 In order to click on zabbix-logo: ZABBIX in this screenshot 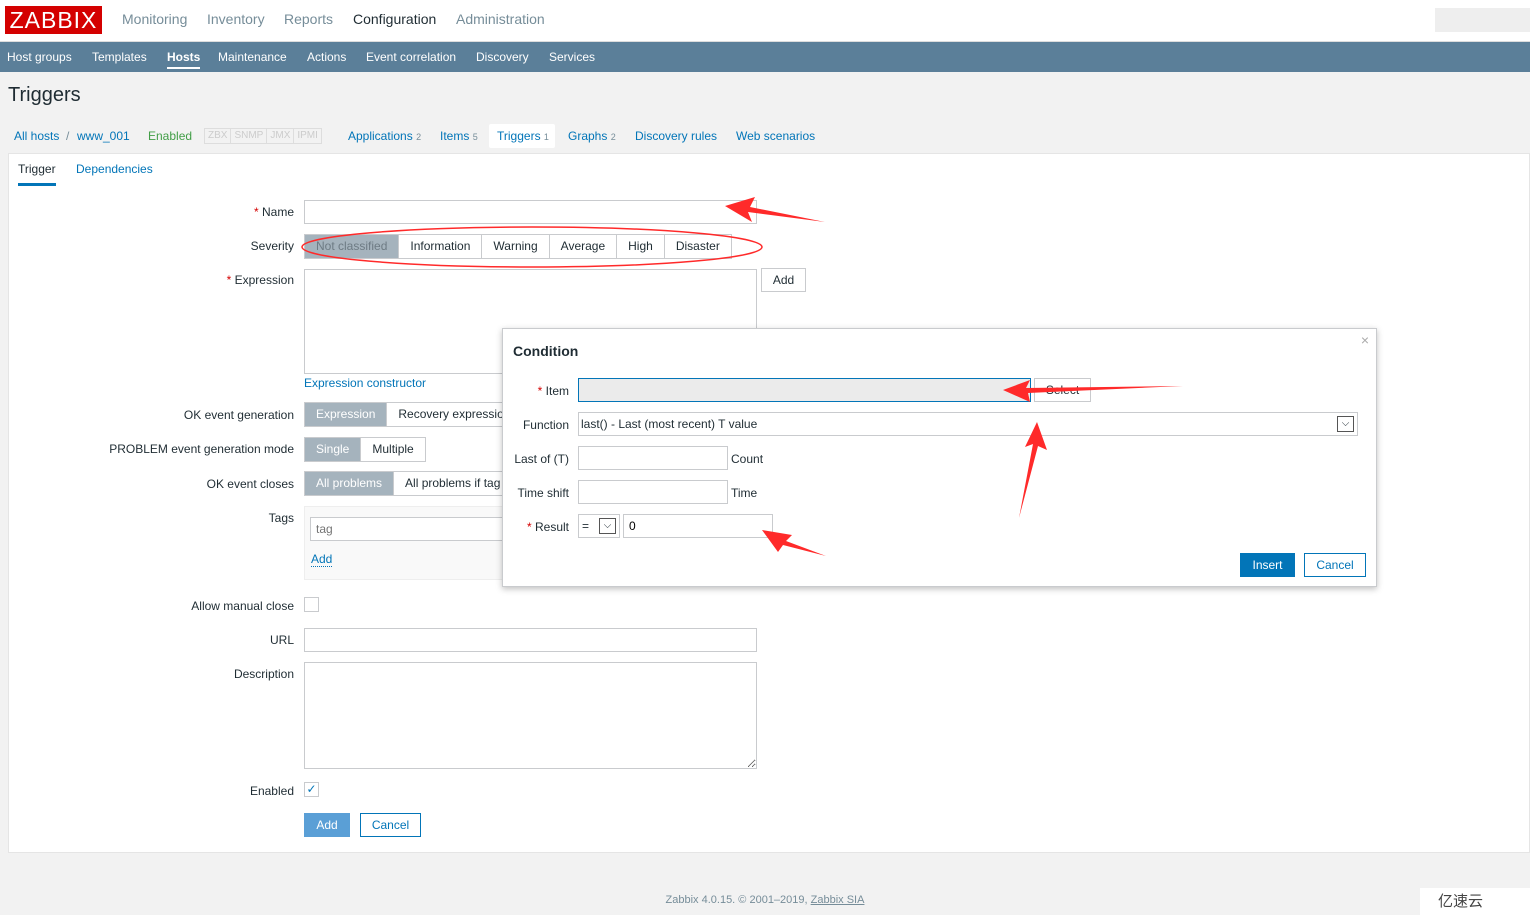, I will do `click(53, 20)`.